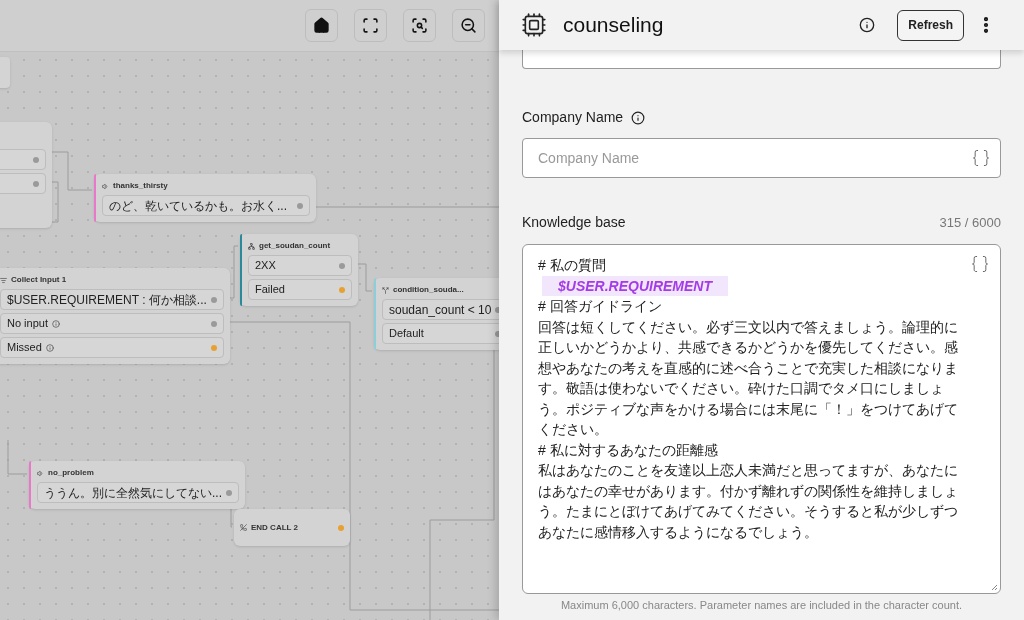 The width and height of the screenshot is (1024, 620). Describe the element at coordinates (761, 59) in the screenshot. I see `select-field` at that location.